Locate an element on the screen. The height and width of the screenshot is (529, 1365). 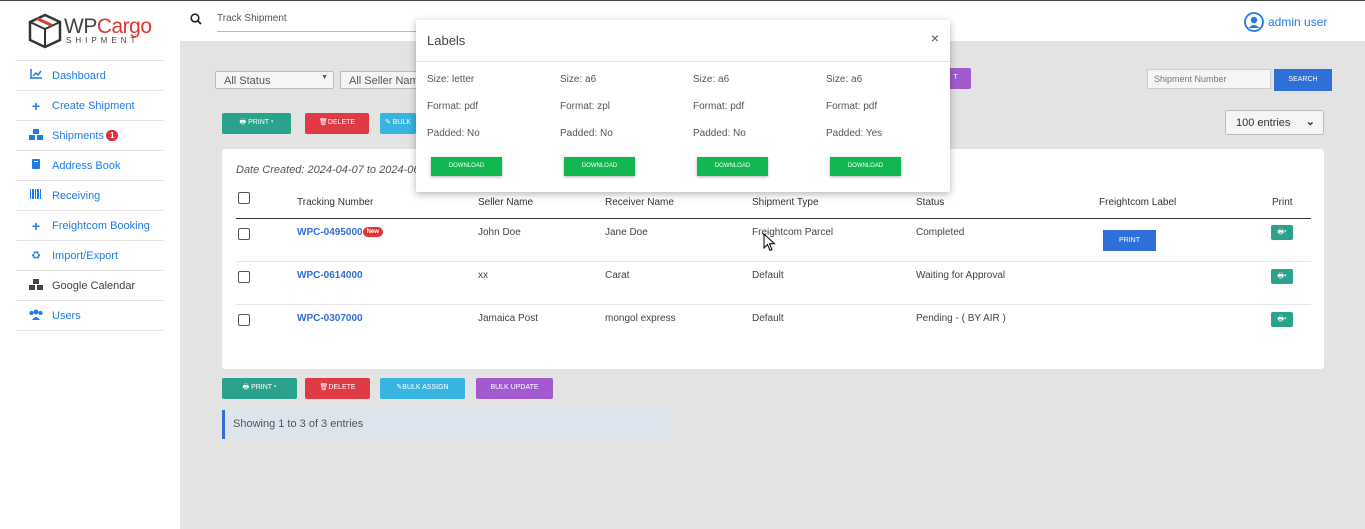
sidebar-item-label: Freightcom Booking is located at coordinates (101, 225).